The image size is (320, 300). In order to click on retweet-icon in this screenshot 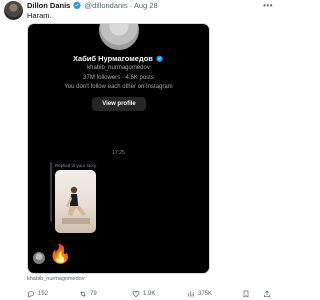, I will do `click(83, 294)`.